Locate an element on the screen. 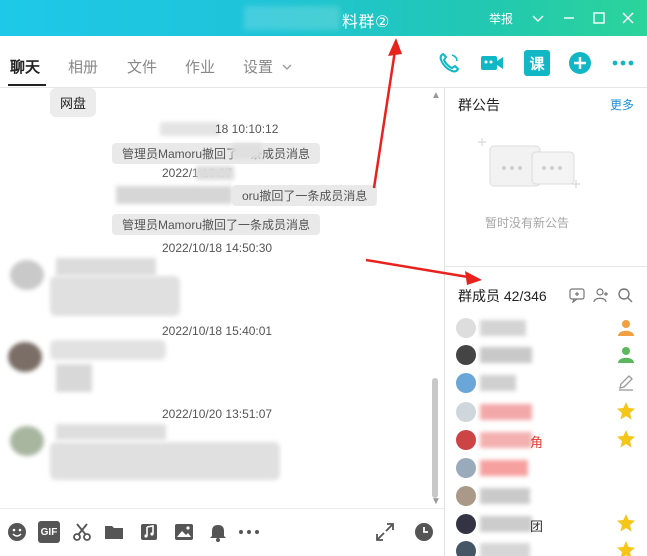 The image size is (647, 556). annotation-arrows is located at coordinates (423, 161).